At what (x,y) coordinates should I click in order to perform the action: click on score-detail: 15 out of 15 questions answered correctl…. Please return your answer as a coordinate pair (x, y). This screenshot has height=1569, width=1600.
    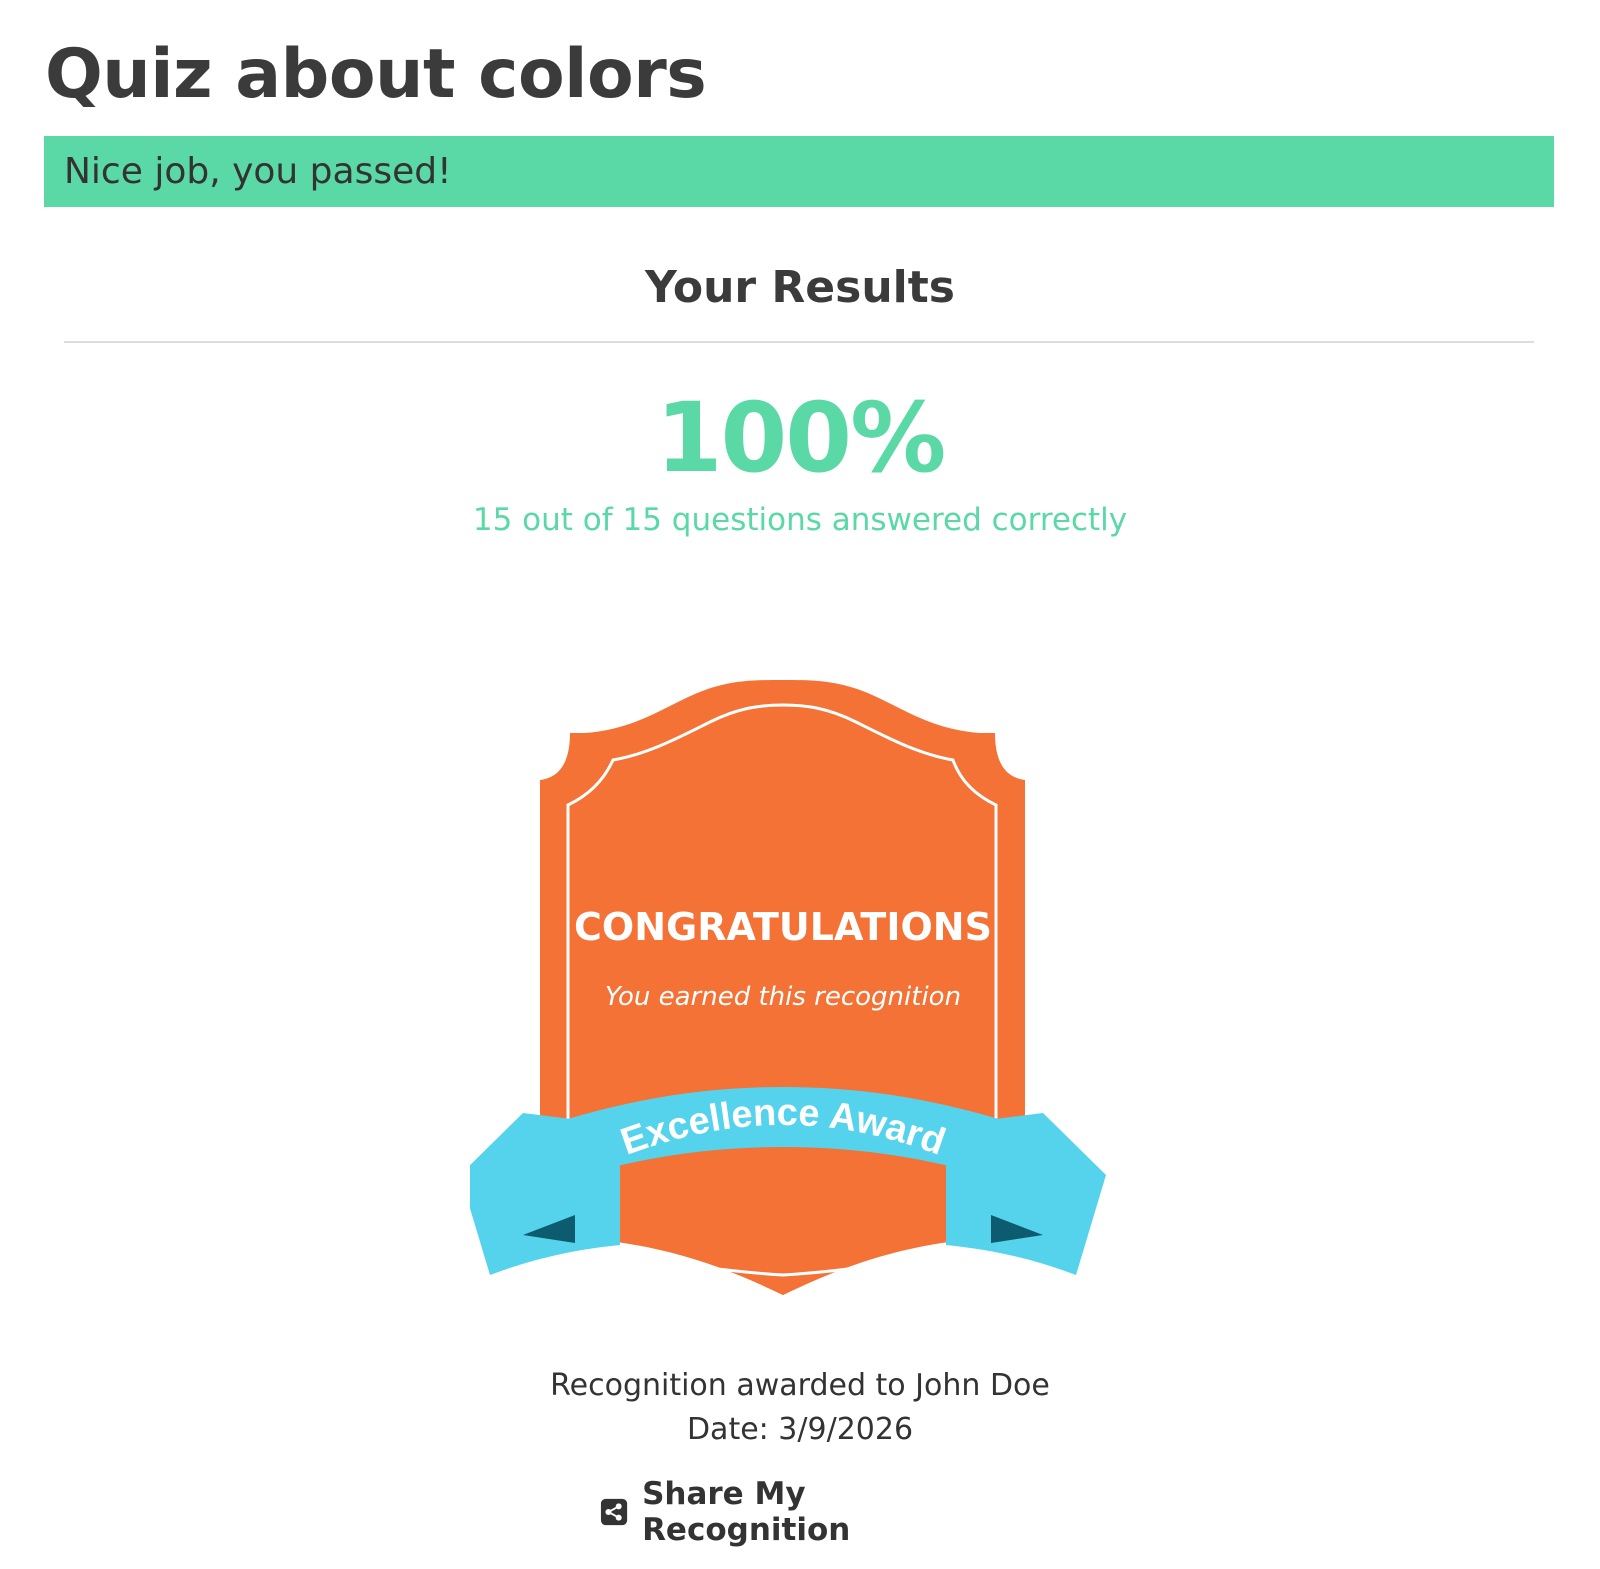
    Looking at the image, I should click on (800, 520).